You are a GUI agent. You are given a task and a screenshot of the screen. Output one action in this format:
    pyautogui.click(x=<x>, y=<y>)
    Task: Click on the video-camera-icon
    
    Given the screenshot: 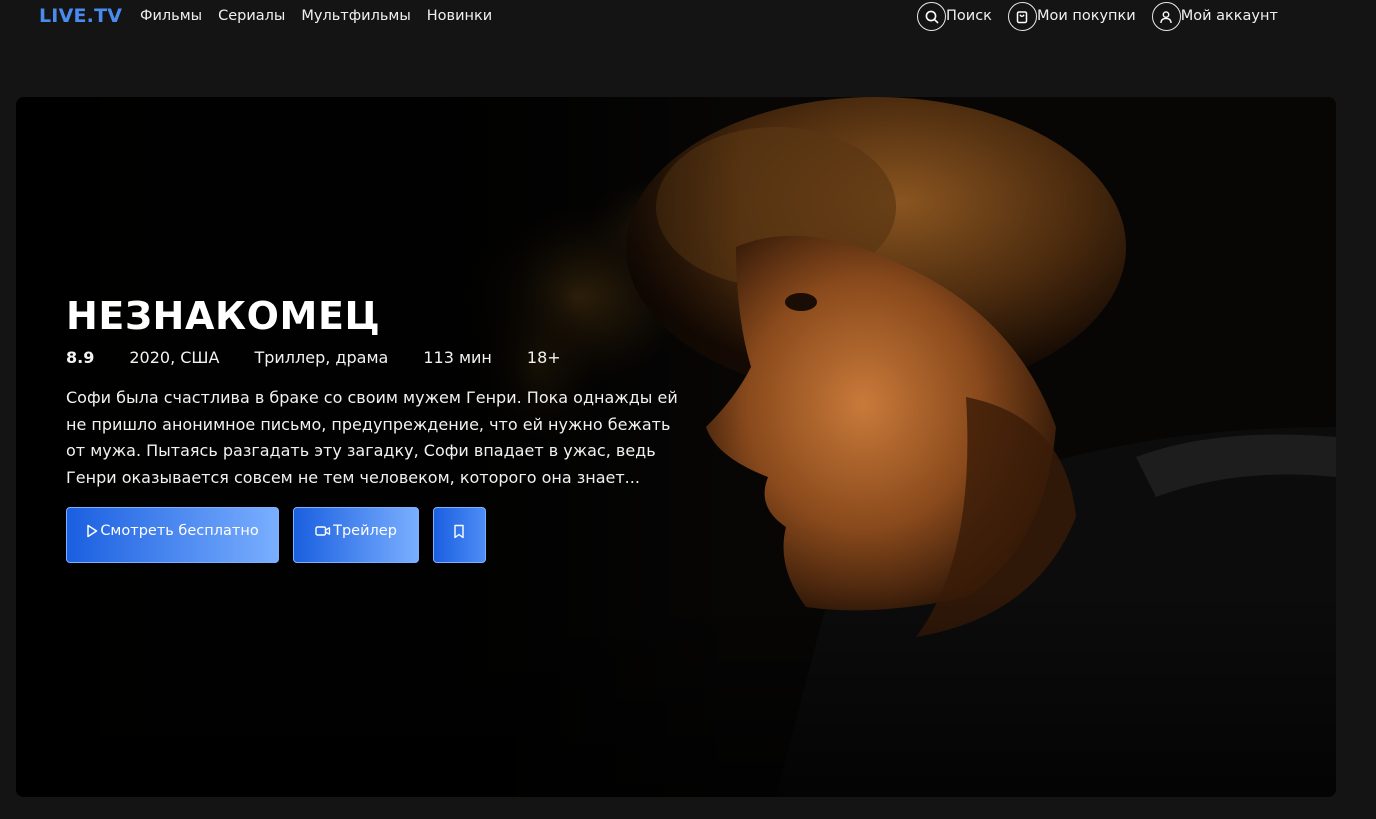 What is the action you would take?
    pyautogui.click(x=323, y=531)
    